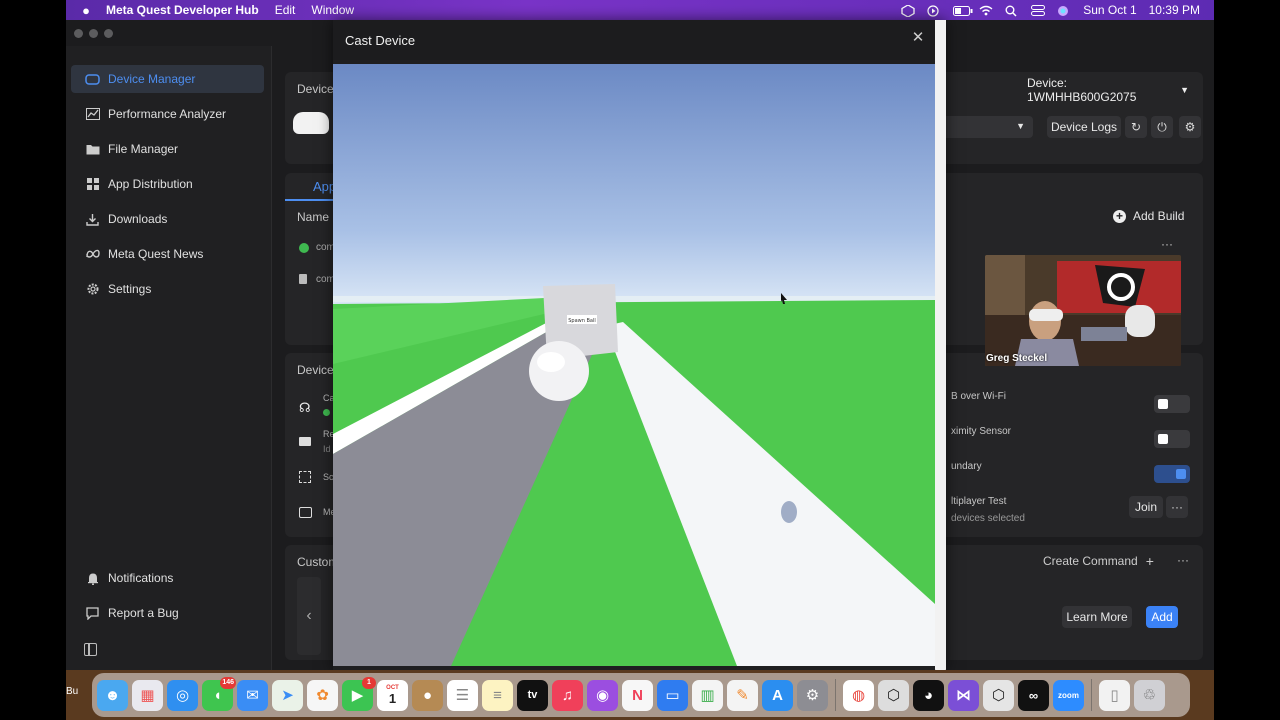  What do you see at coordinates (167, 184) in the screenshot?
I see `sidebar-item-app-distribution: App Distribution` at bounding box center [167, 184].